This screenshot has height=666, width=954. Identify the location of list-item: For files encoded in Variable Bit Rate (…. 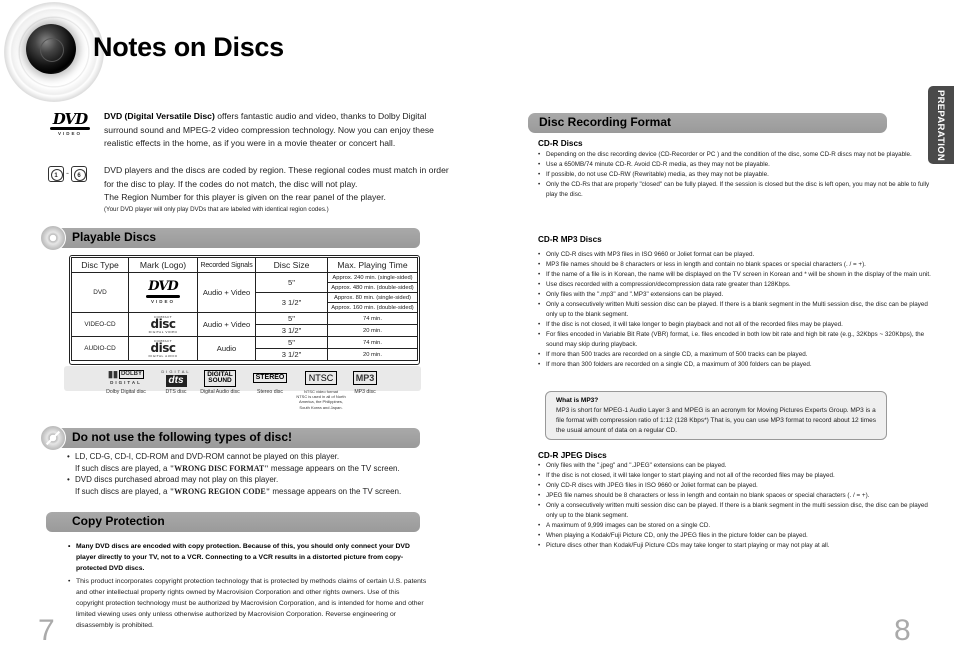
(738, 340).